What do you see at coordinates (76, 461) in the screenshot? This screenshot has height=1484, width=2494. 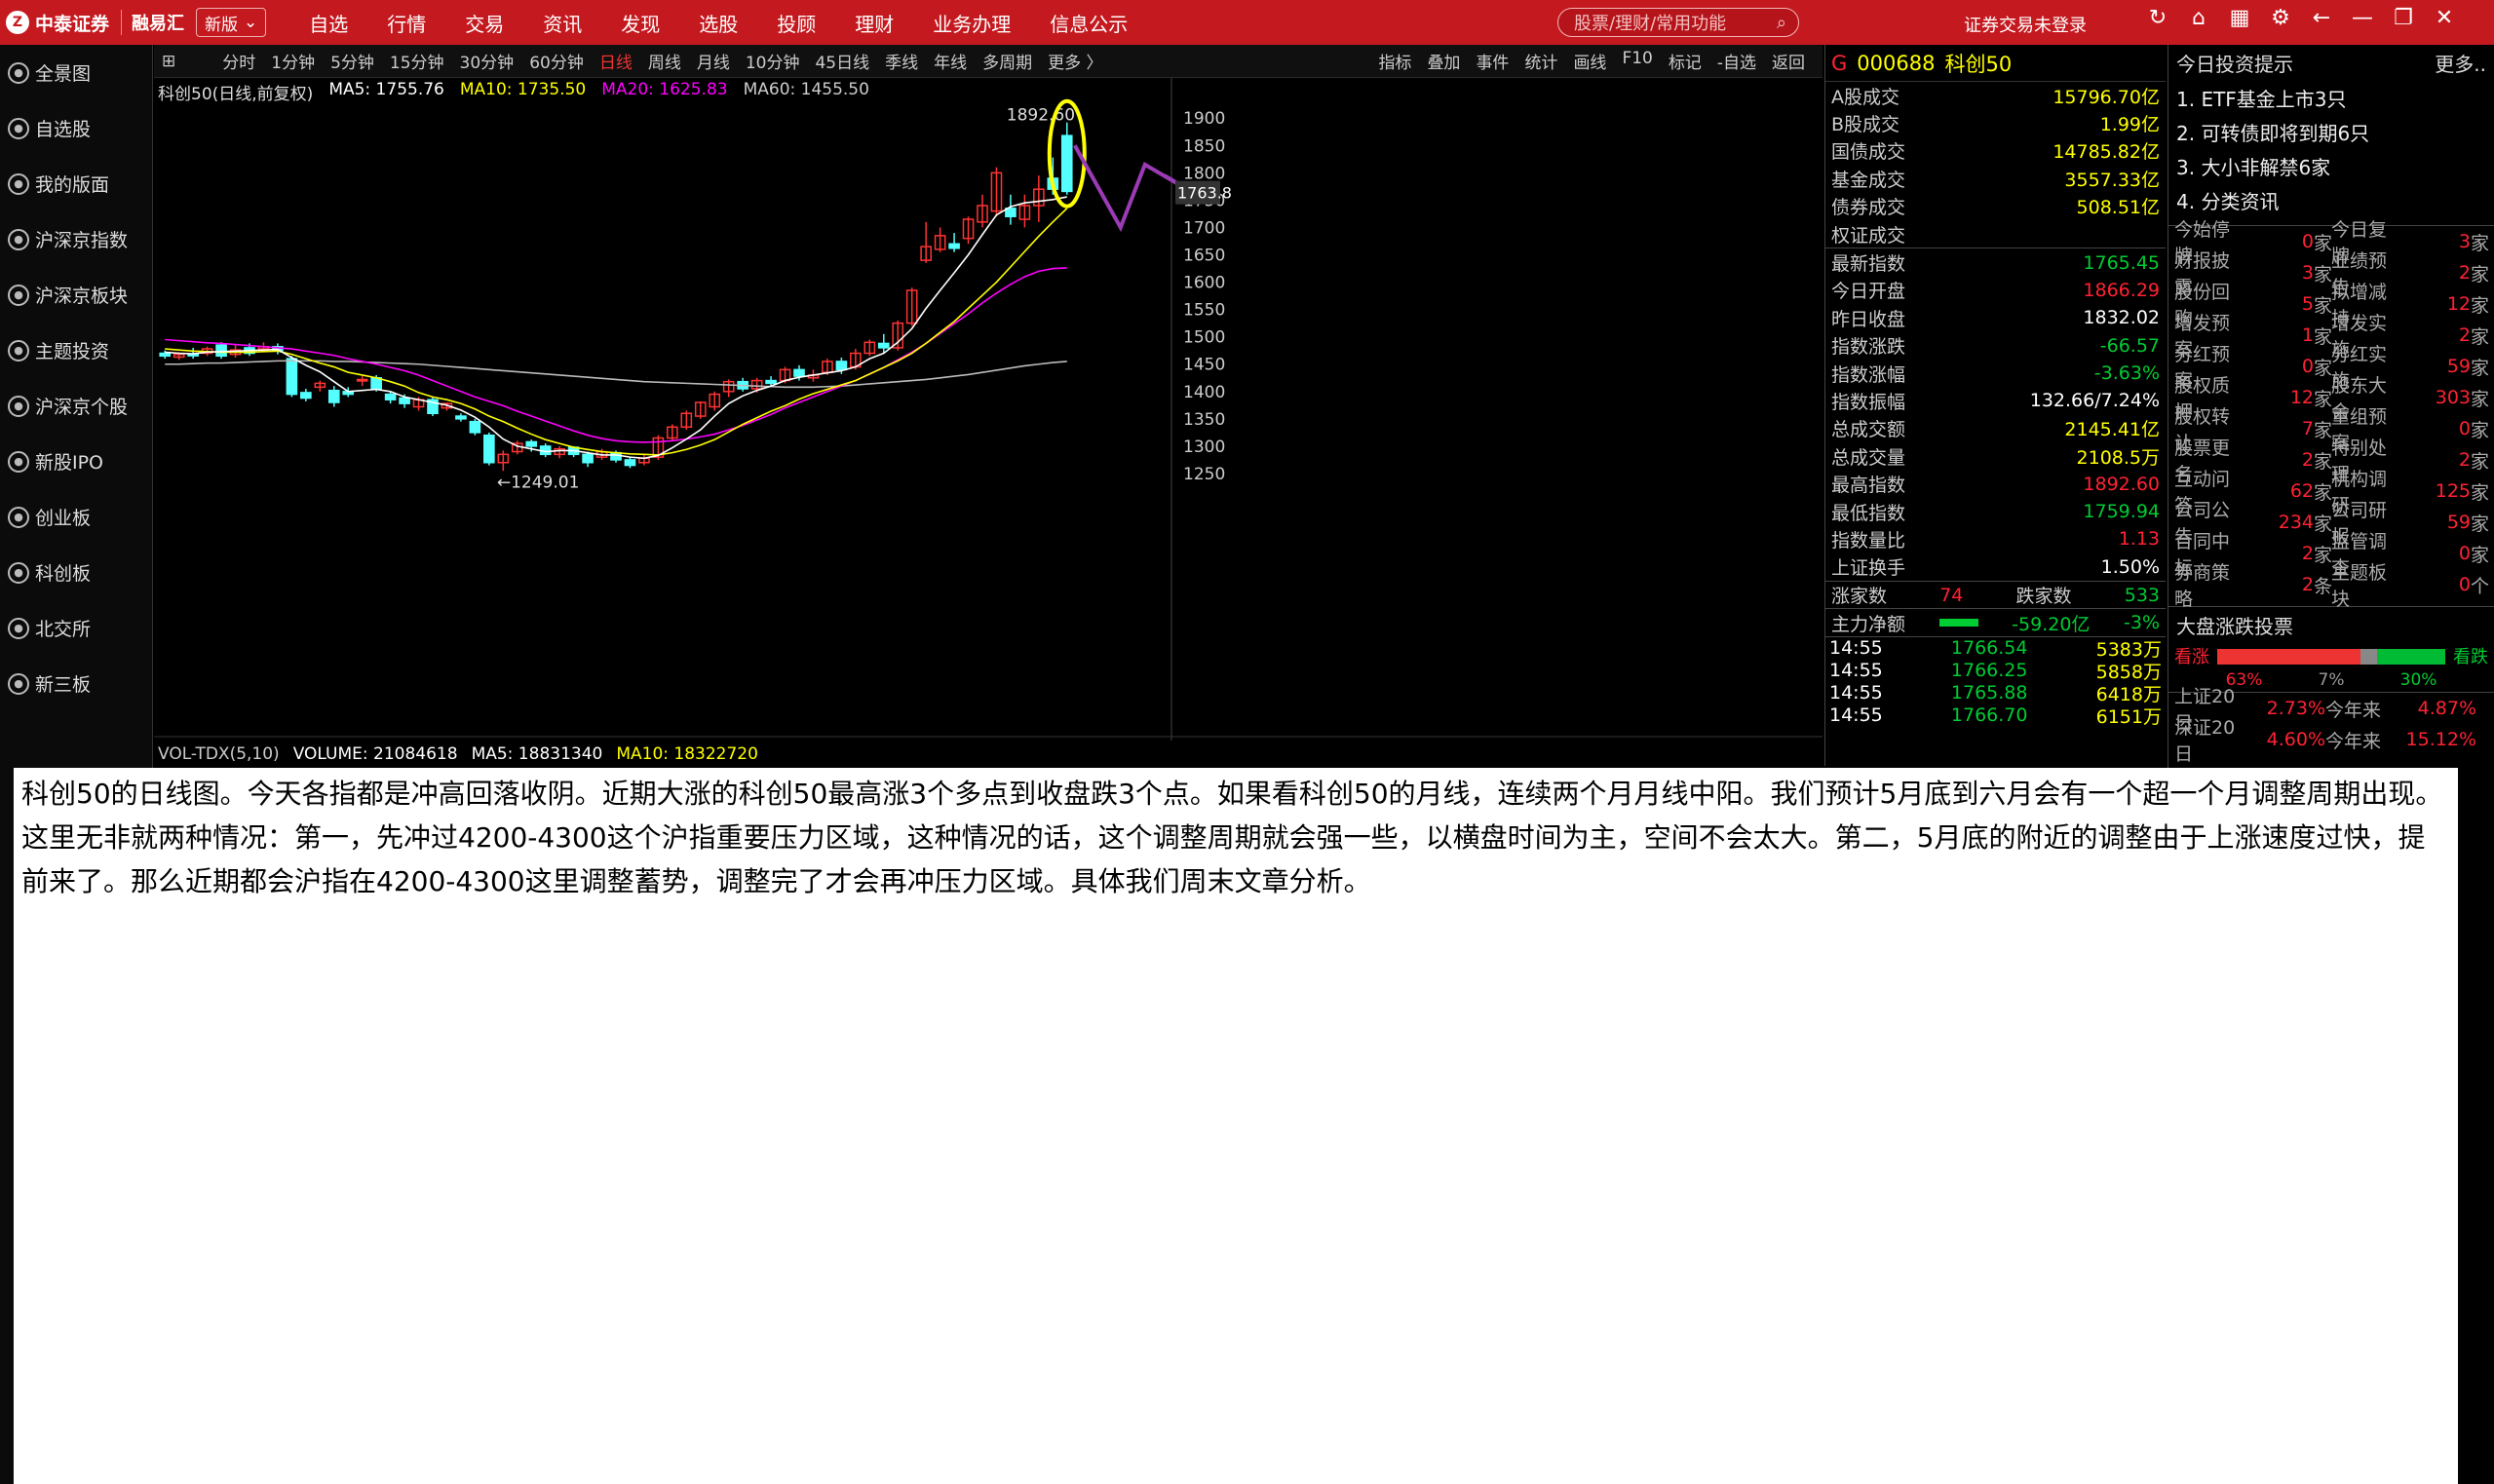 I see `sidebar-item: ● 新股IPO` at bounding box center [76, 461].